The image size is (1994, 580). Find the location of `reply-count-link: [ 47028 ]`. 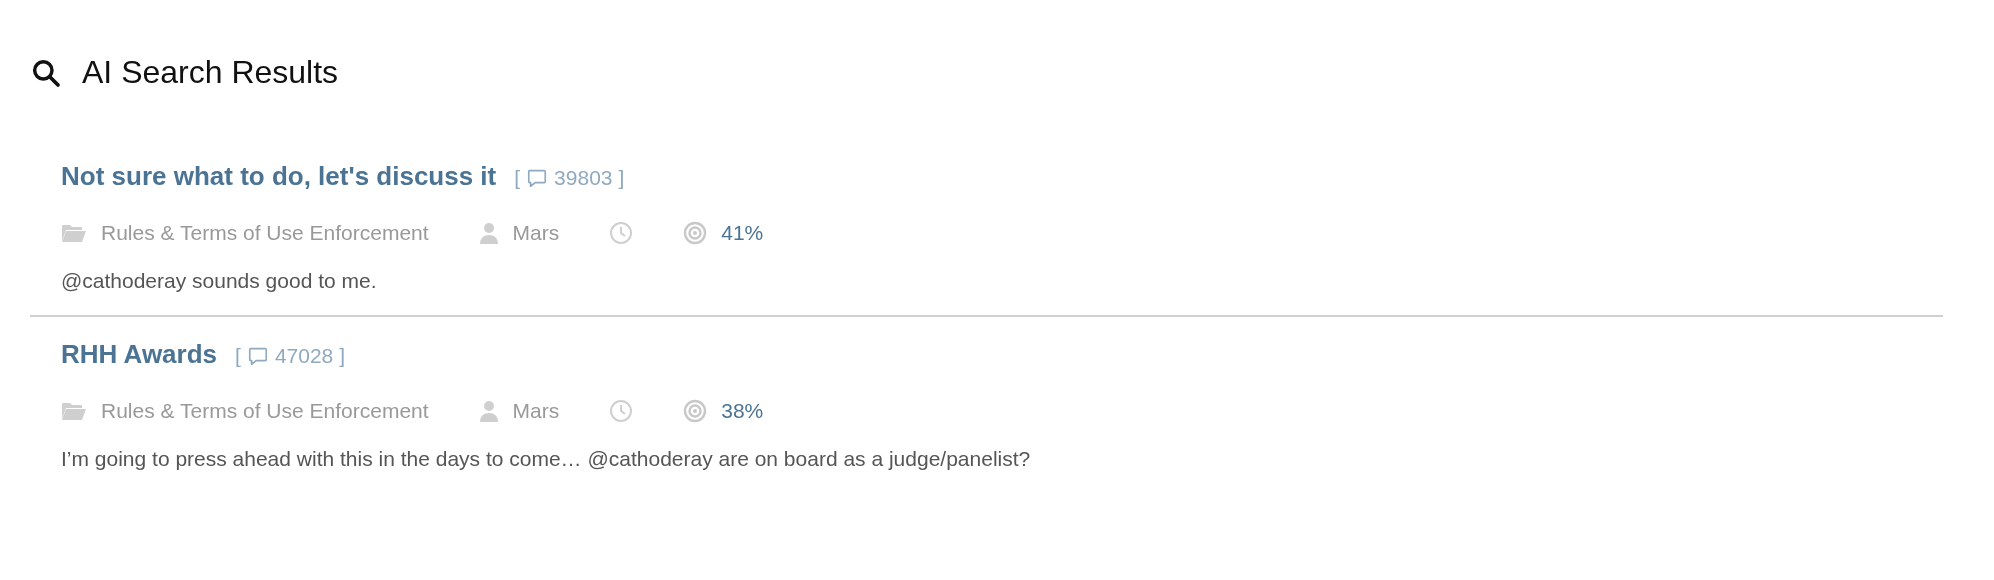

reply-count-link: [ 47028 ] is located at coordinates (290, 356).